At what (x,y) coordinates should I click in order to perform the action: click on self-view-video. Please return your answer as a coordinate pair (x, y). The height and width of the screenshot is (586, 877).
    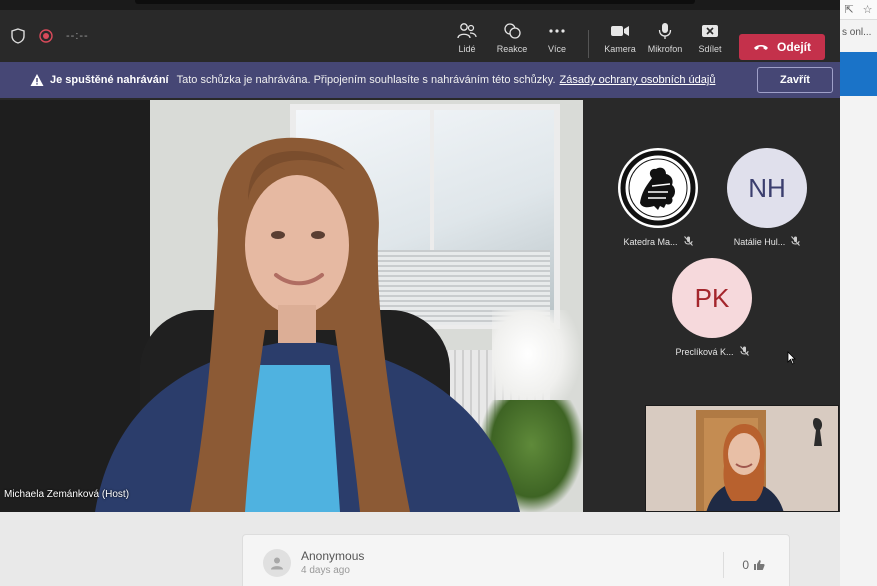
    Looking at the image, I should click on (742, 458).